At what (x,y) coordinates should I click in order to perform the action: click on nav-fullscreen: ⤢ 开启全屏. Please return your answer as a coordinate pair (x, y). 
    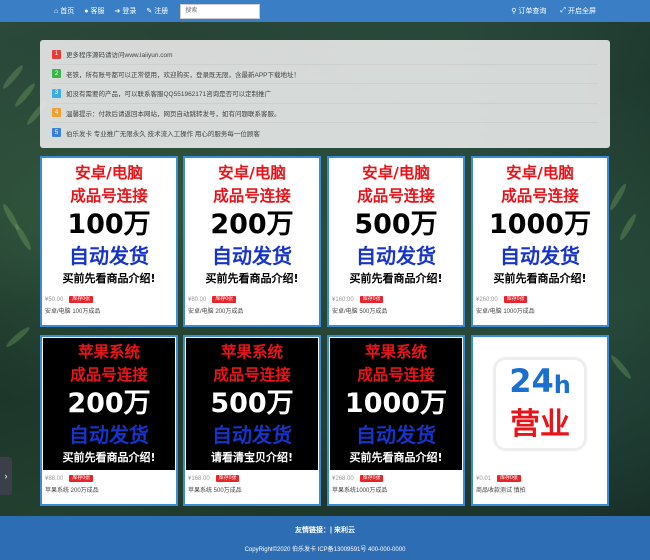
    Looking at the image, I should click on (578, 11).